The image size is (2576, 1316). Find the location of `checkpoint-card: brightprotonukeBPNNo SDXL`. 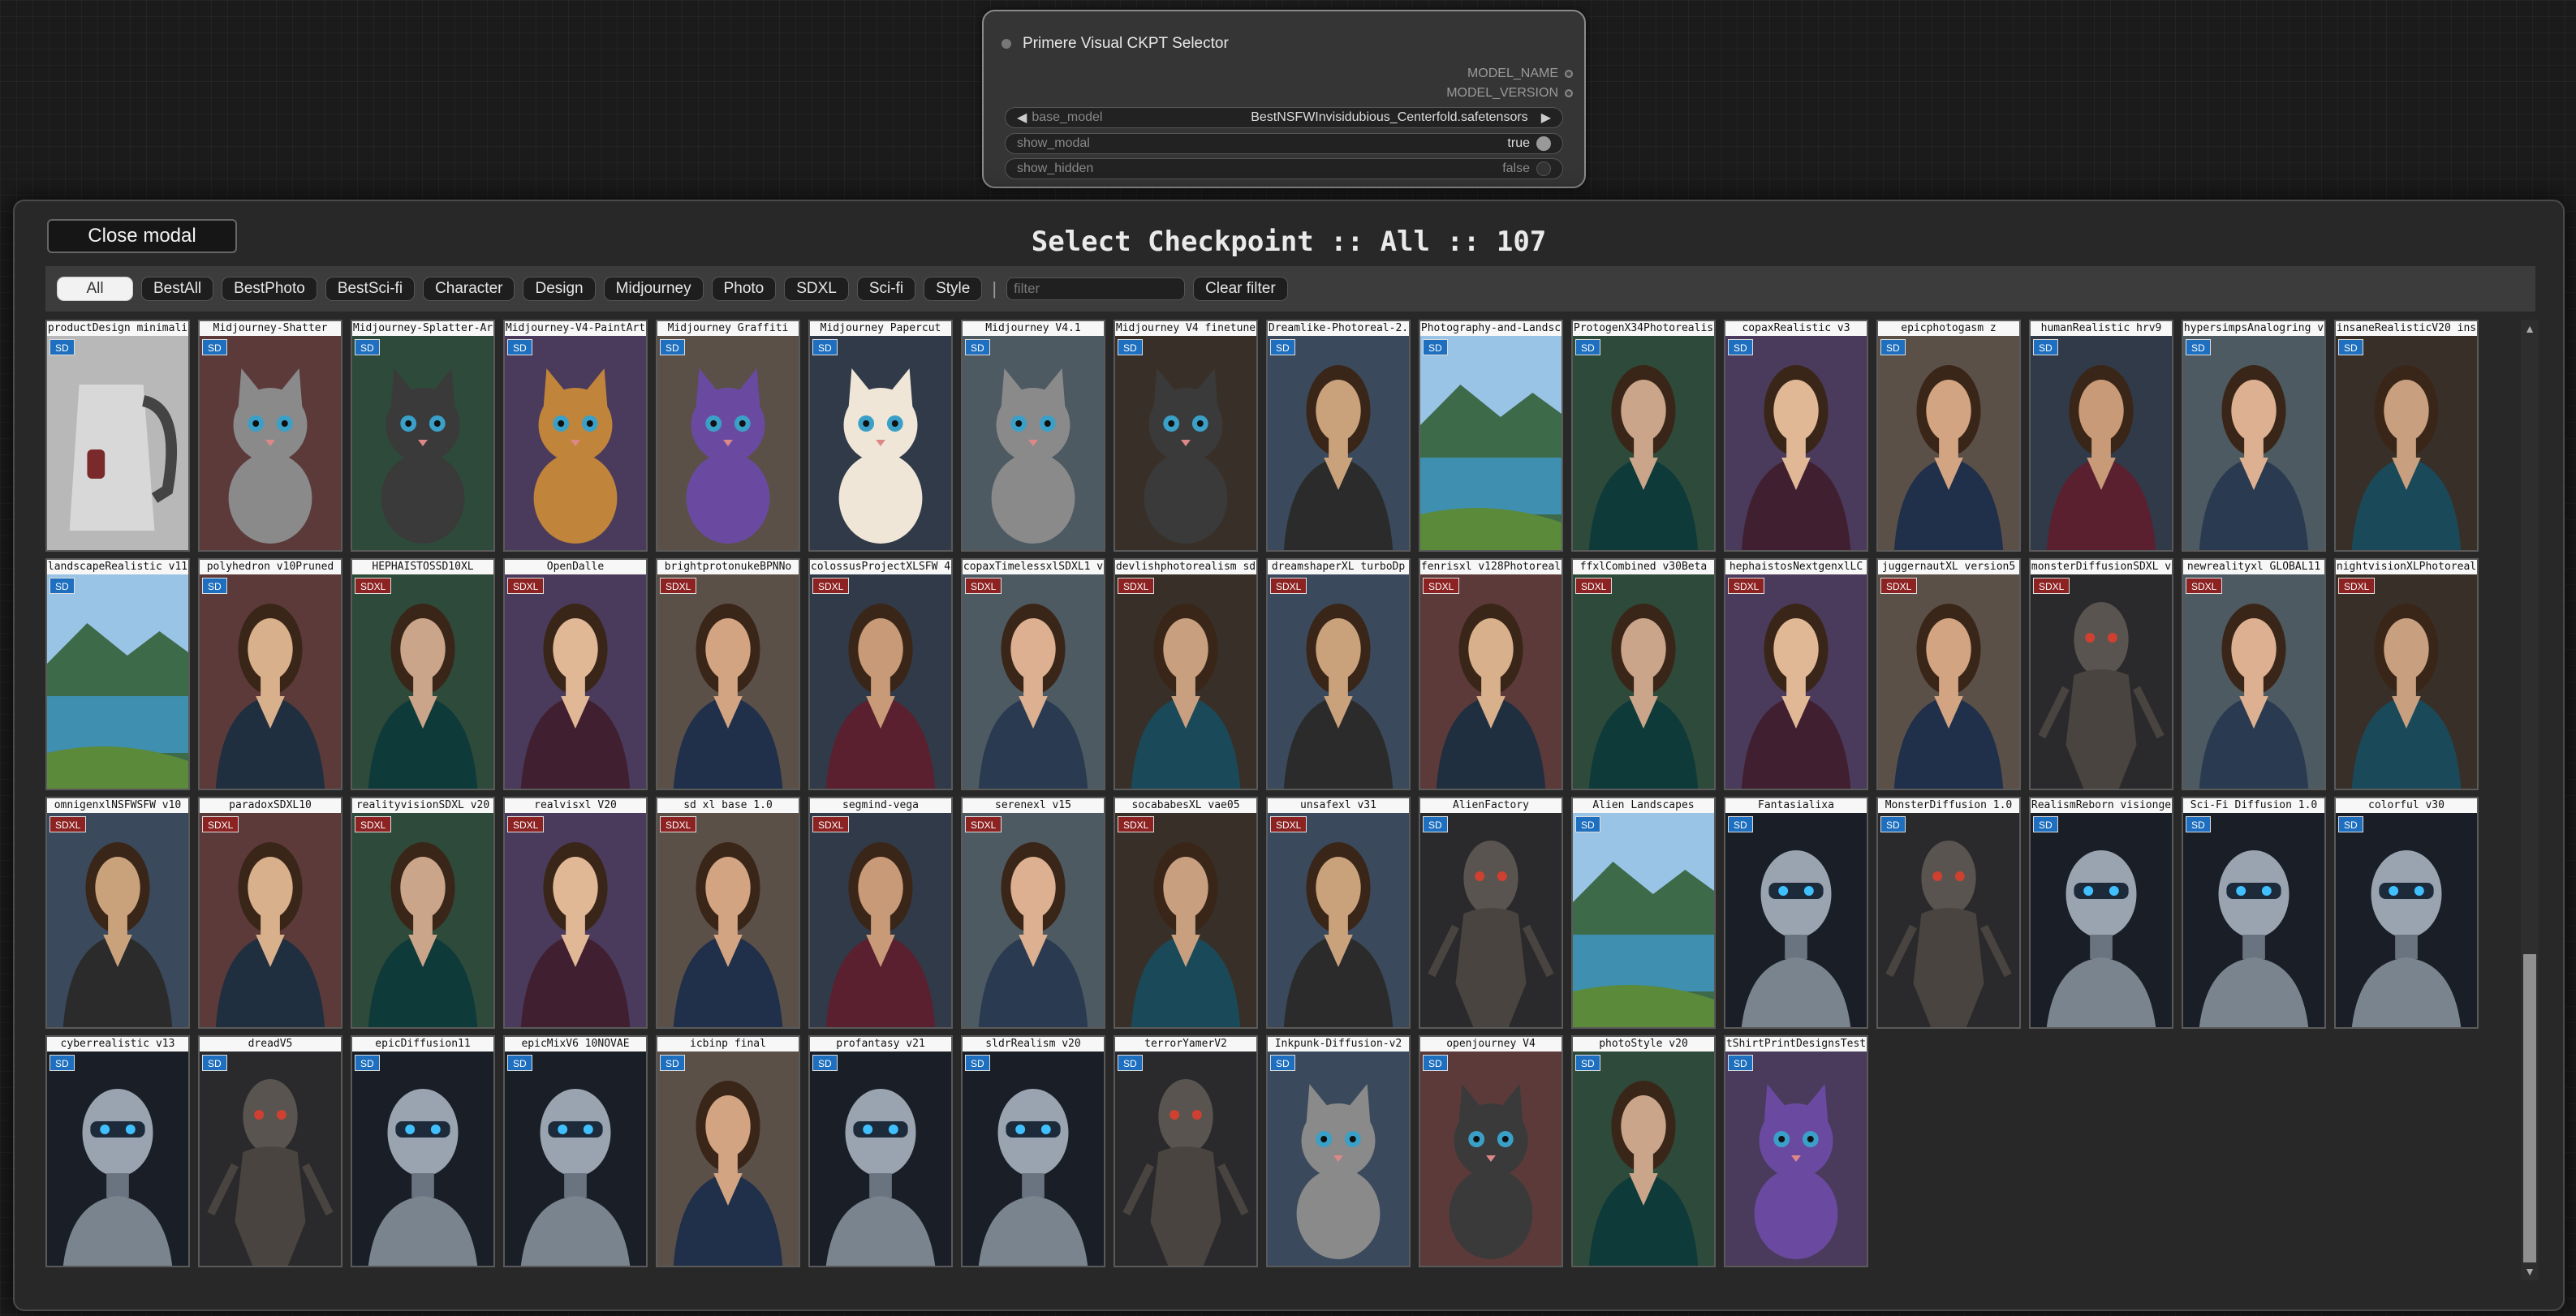

checkpoint-card: brightprotonukeBPNNo SDXL is located at coordinates (728, 674).